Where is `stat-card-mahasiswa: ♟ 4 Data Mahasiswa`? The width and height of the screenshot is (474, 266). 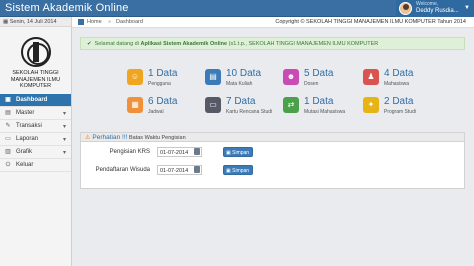 stat-card-mahasiswa: ♟ 4 Data Mahasiswa is located at coordinates (398, 79).